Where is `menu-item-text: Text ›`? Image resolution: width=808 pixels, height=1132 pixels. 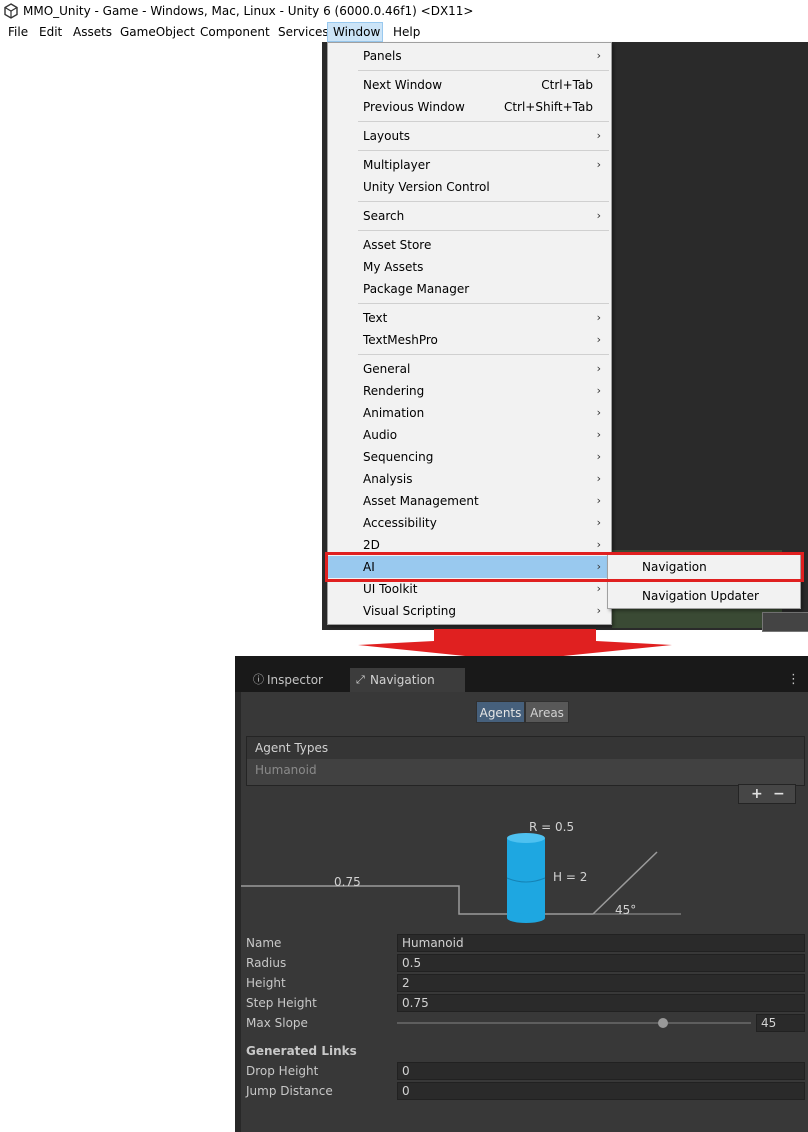
menu-item-text: Text › is located at coordinates (469, 318).